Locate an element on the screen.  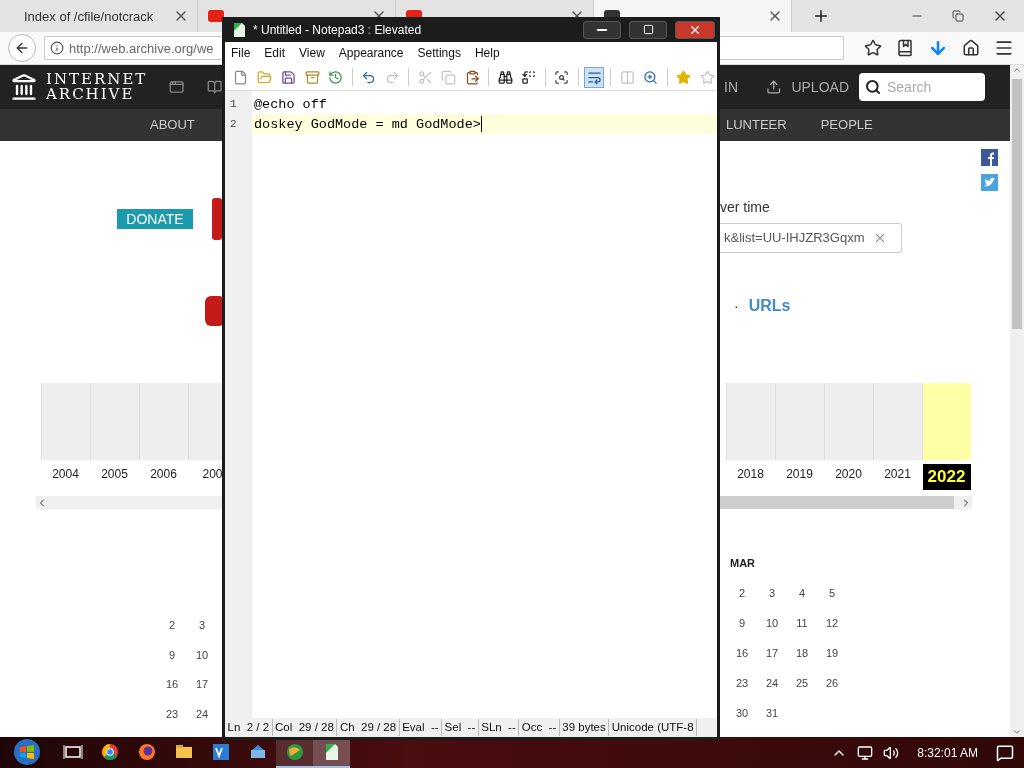
calendar-day: 31 is located at coordinates (772, 722).